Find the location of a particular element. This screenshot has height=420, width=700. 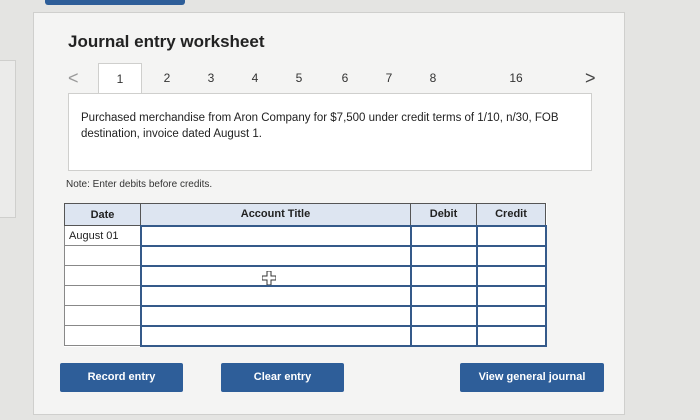

tab-strip: < 1 2 3 4 5 6 7 8 16 > is located at coordinates (333, 79).